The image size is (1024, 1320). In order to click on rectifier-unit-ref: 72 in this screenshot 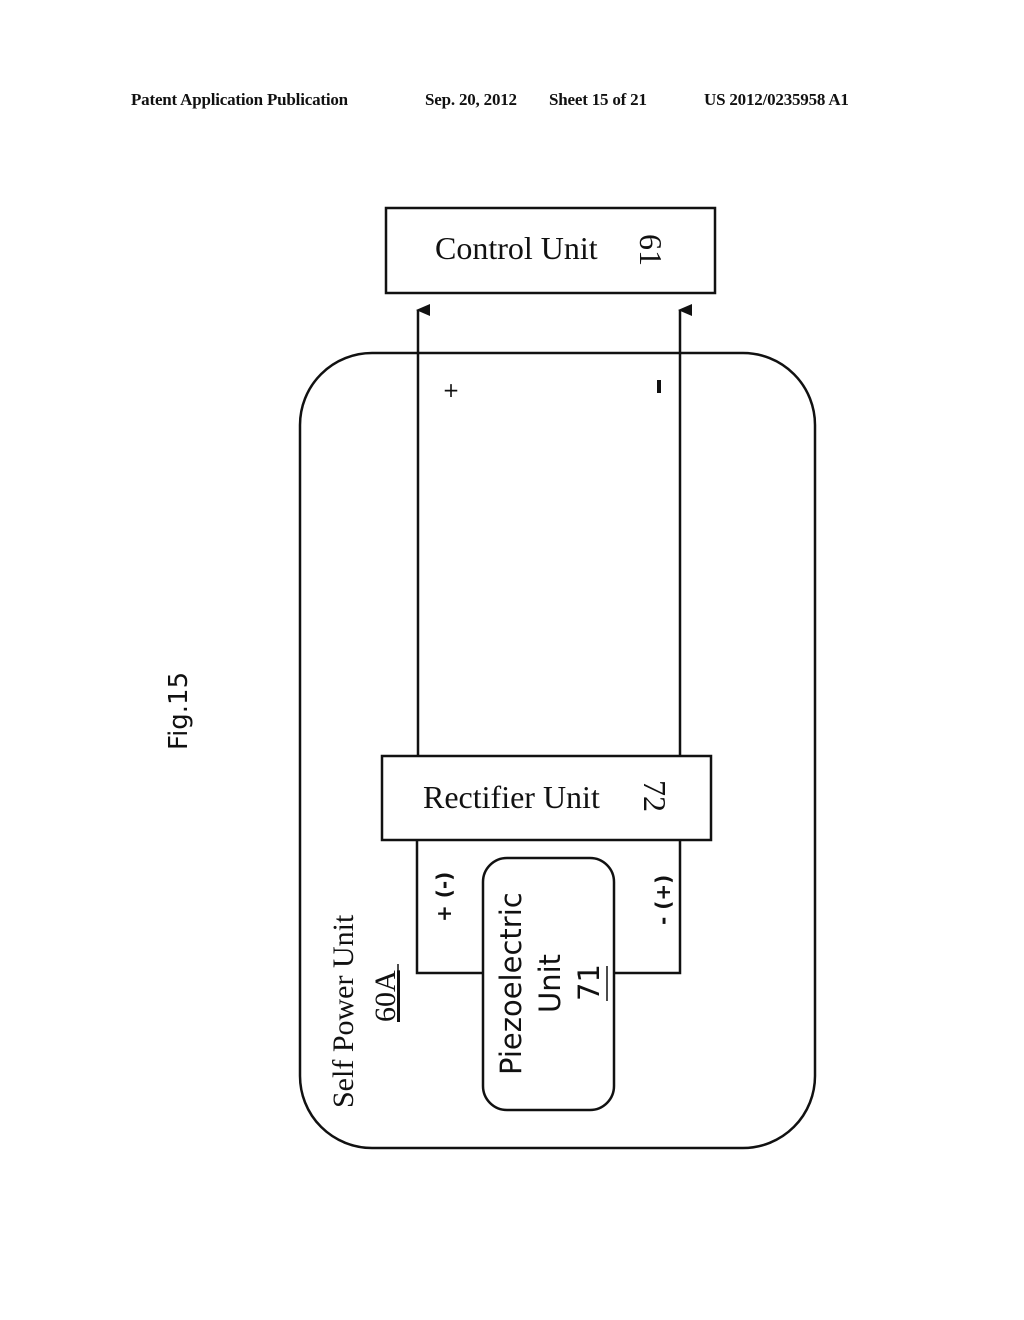, I will do `click(655, 796)`.